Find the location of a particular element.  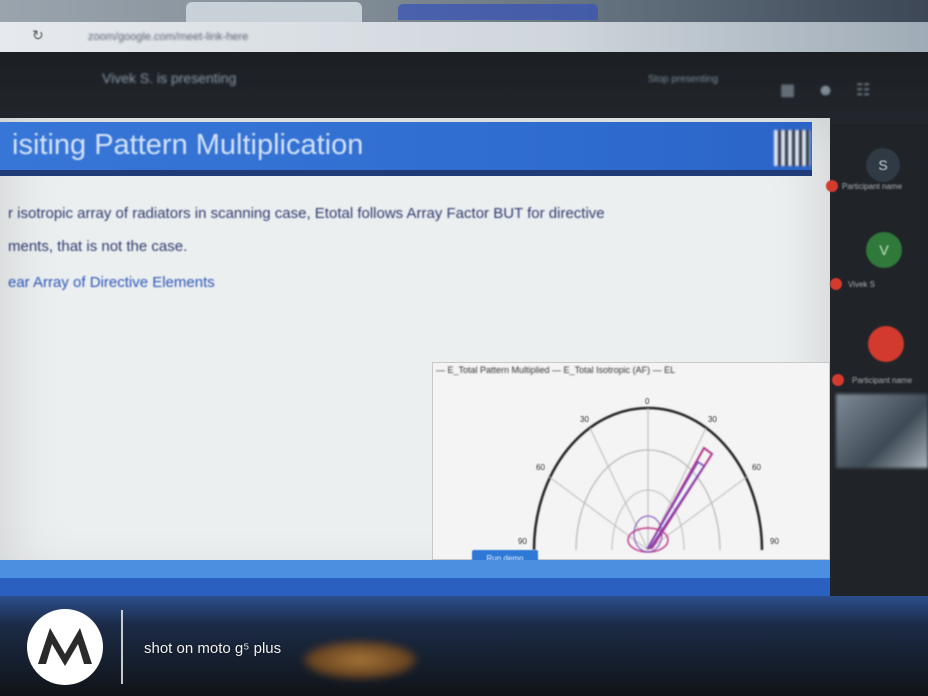

slide-footer is located at coordinates (419, 569).